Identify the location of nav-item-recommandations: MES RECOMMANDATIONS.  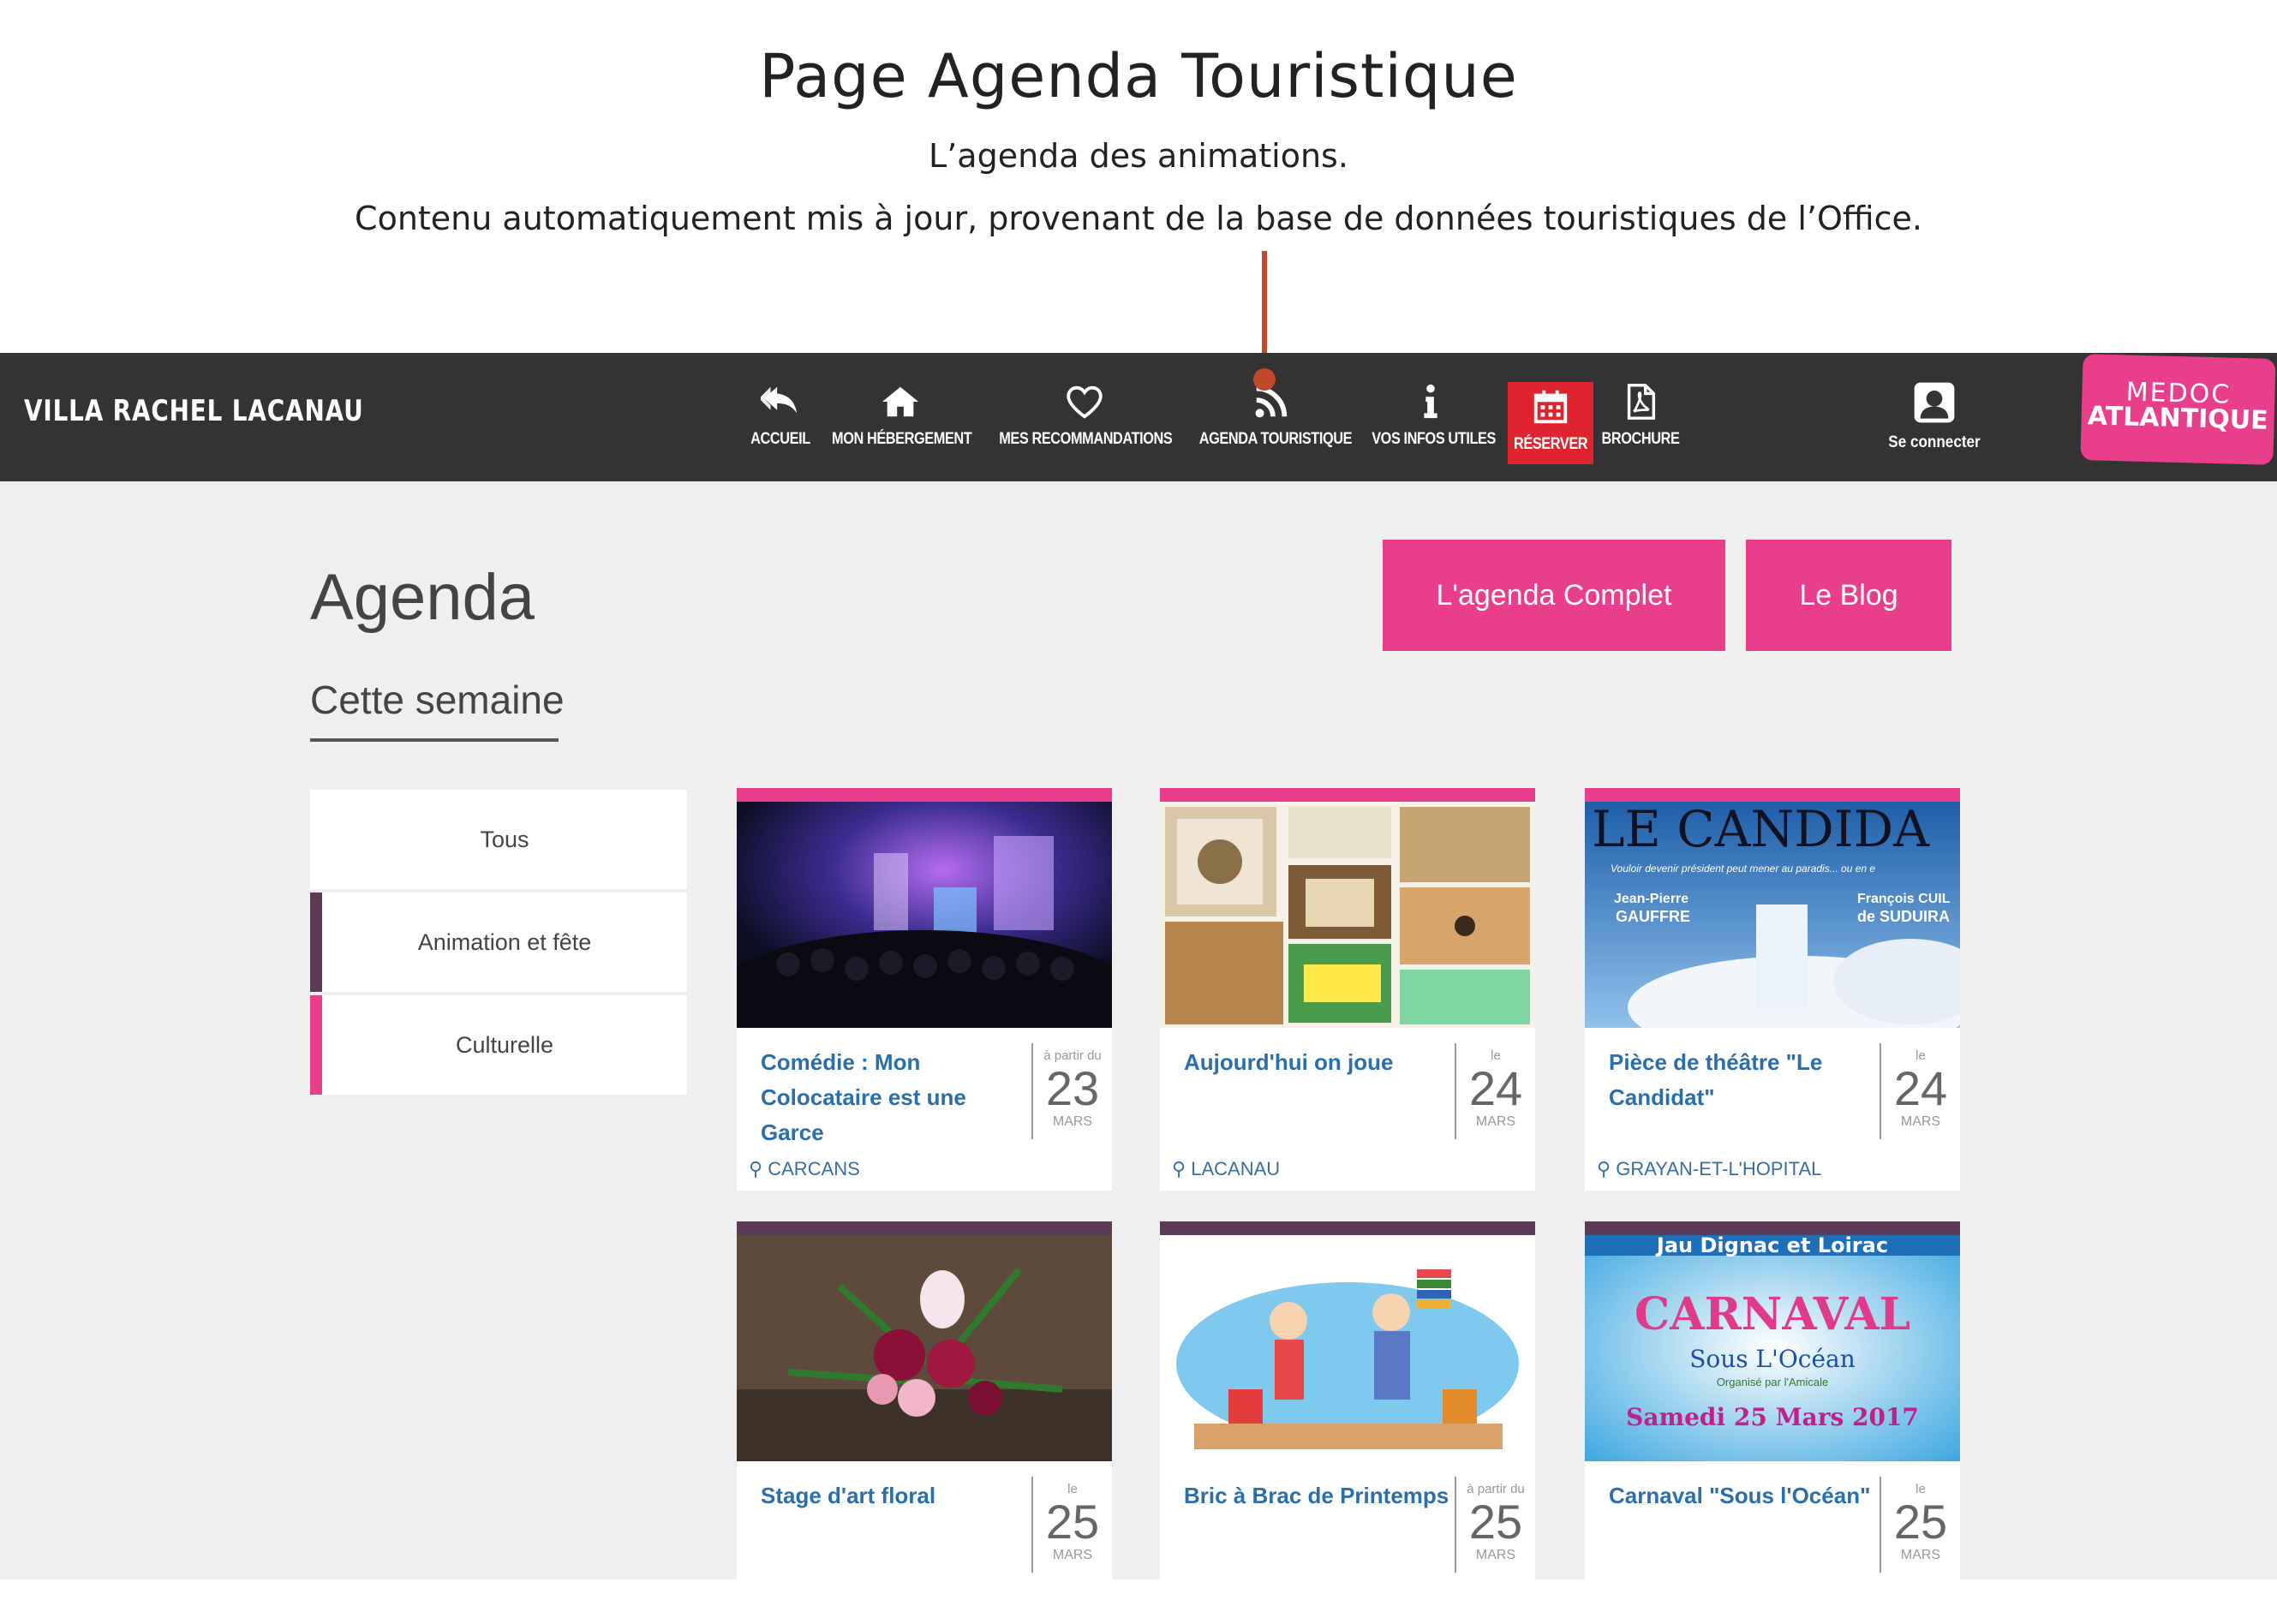
(1084, 420).